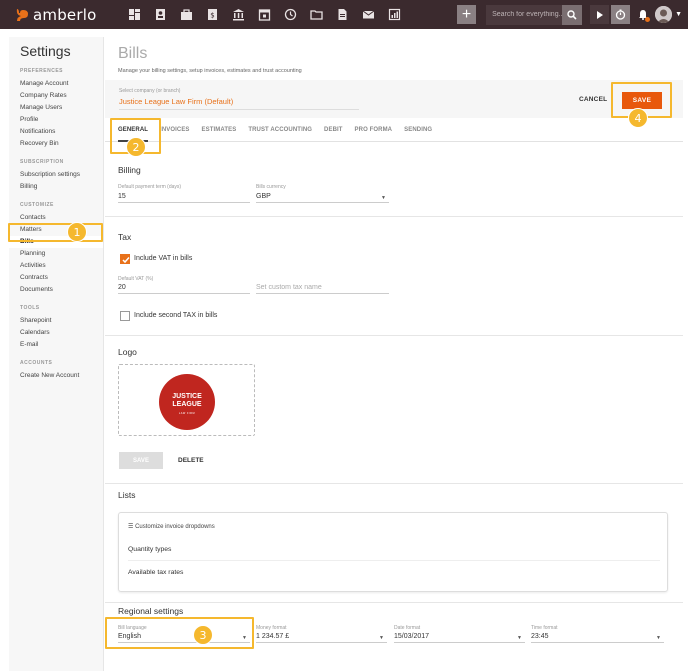 The width and height of the screenshot is (688, 671). What do you see at coordinates (187, 413) in the screenshot?
I see `logo-text-line3: LAW FIRM` at bounding box center [187, 413].